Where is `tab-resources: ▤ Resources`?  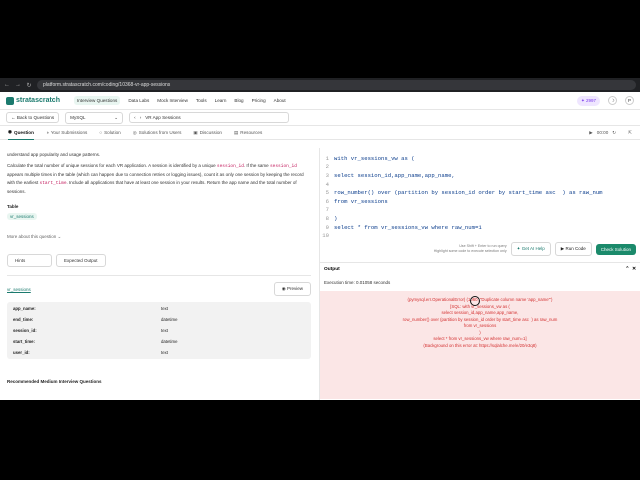 tab-resources: ▤ Resources is located at coordinates (248, 133).